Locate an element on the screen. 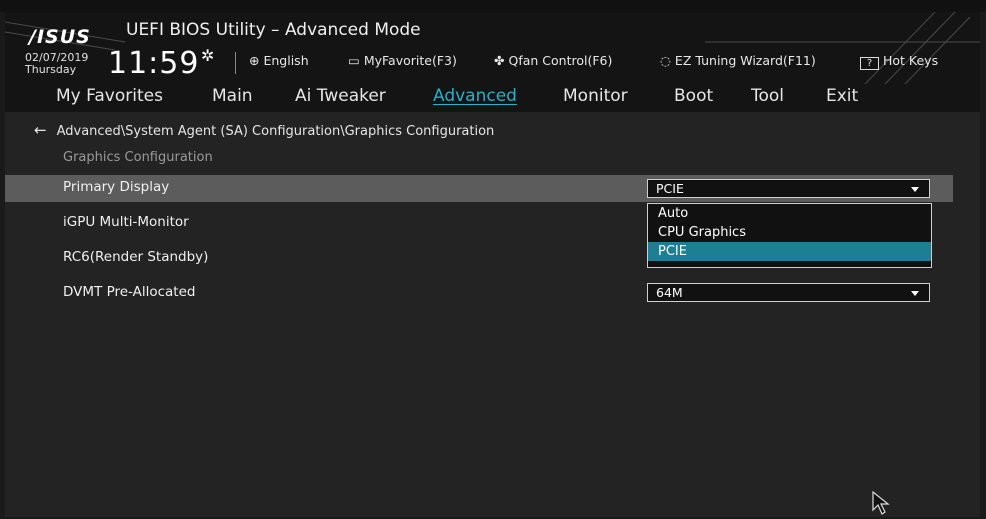  tab-my-favorites: My Favorites is located at coordinates (109, 96).